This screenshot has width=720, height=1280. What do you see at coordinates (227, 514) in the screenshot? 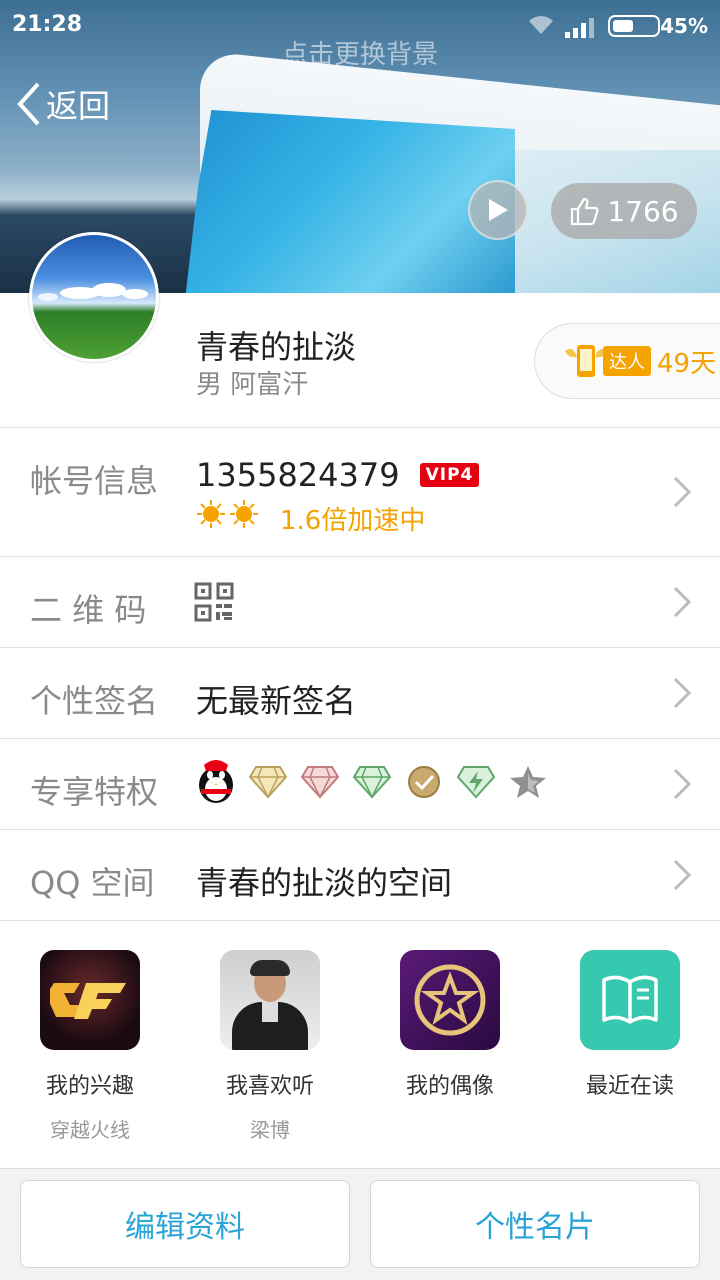
I see `sun-level-icon` at bounding box center [227, 514].